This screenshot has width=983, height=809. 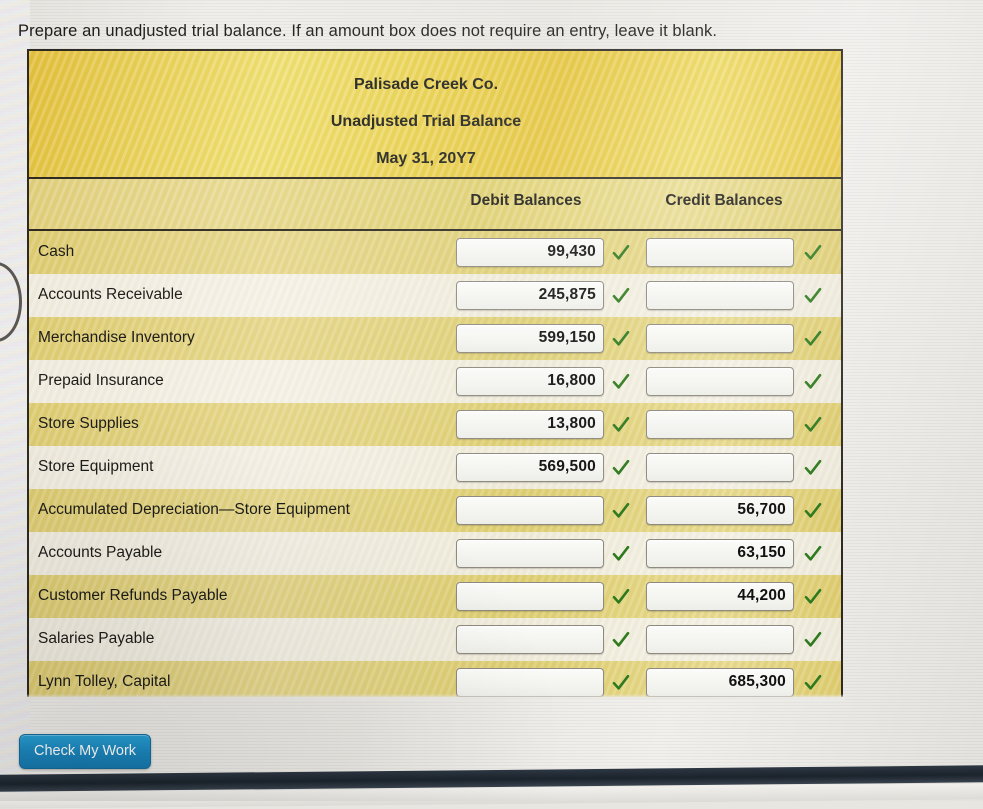 What do you see at coordinates (435, 252) in the screenshot?
I see `table-row: Cash 99,430` at bounding box center [435, 252].